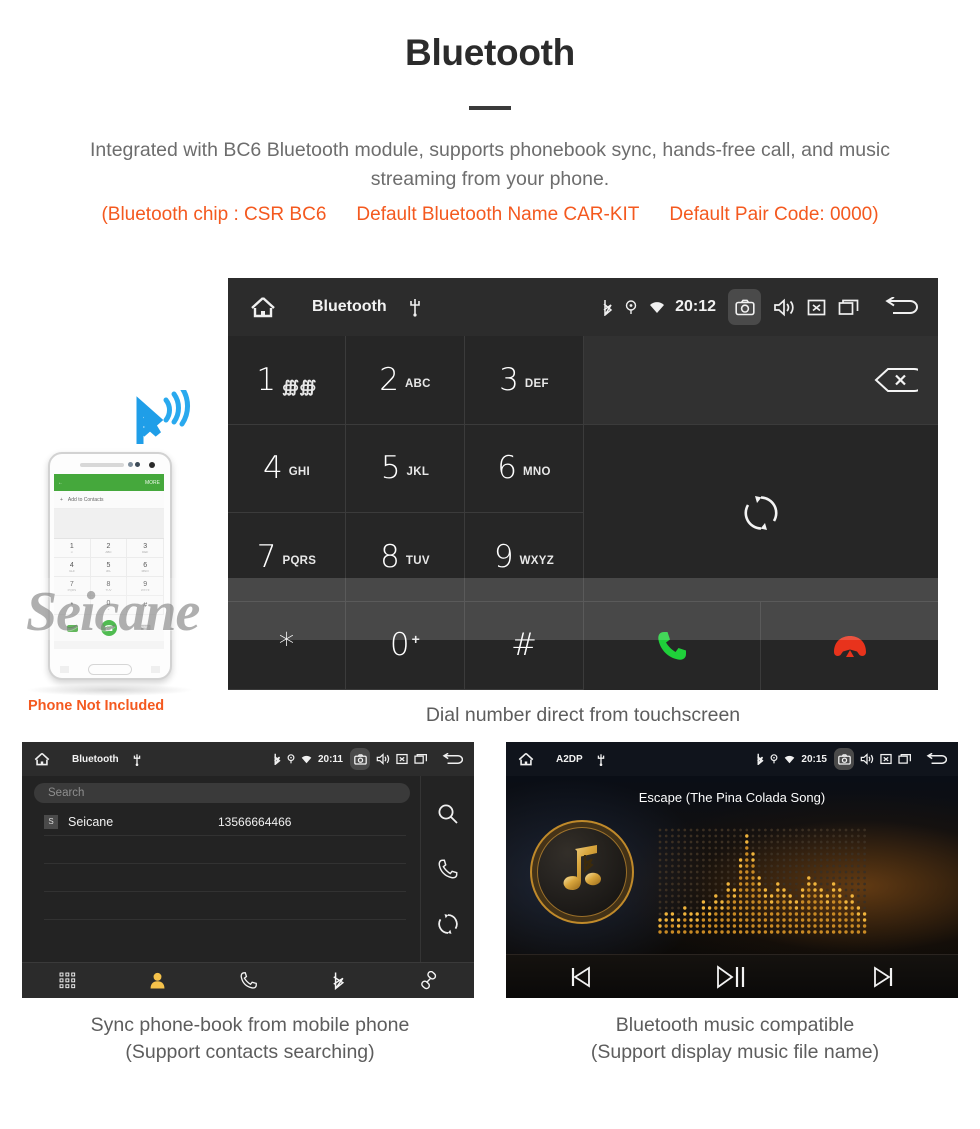 This screenshot has width=980, height=1129. What do you see at coordinates (732, 977) in the screenshot?
I see `play-pause-button` at bounding box center [732, 977].